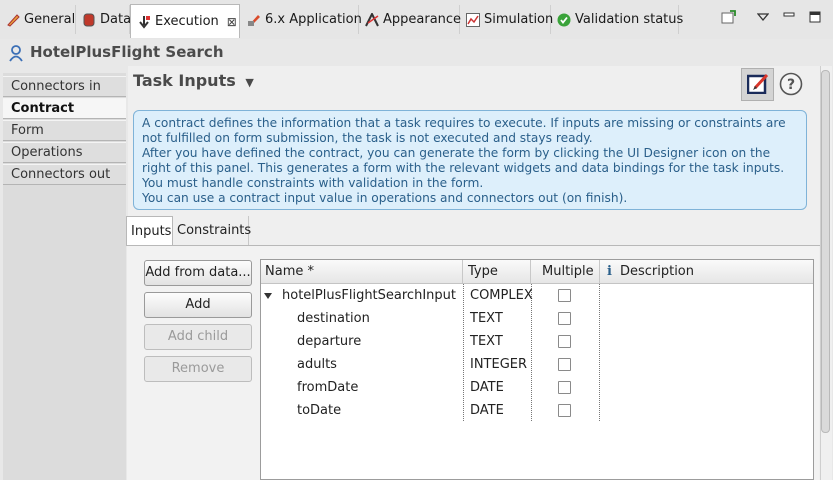  What do you see at coordinates (422, 19) in the screenshot?
I see `tab-label: Appearance` at bounding box center [422, 19].